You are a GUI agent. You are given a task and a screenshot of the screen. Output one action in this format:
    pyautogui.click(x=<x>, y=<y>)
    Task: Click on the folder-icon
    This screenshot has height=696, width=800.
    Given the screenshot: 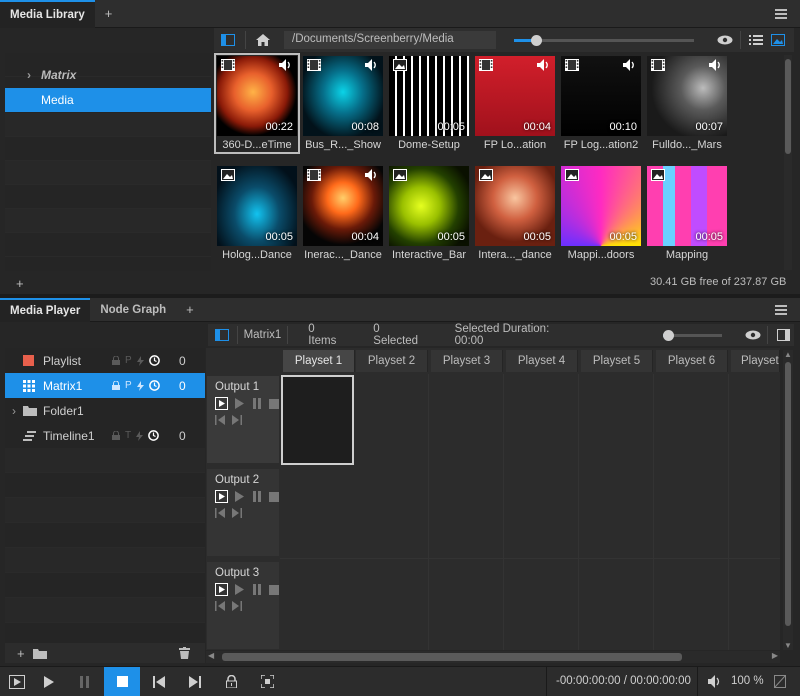 What is the action you would take?
    pyautogui.click(x=39, y=653)
    